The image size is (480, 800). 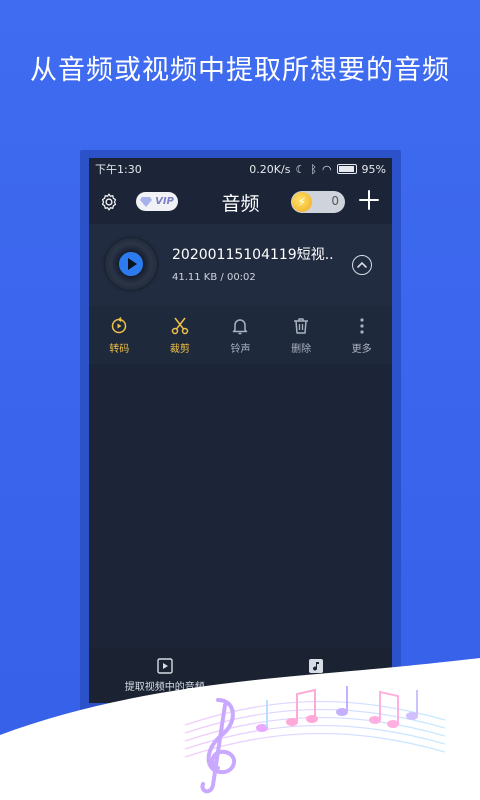 What do you see at coordinates (165, 666) in the screenshot?
I see `video-play-icon` at bounding box center [165, 666].